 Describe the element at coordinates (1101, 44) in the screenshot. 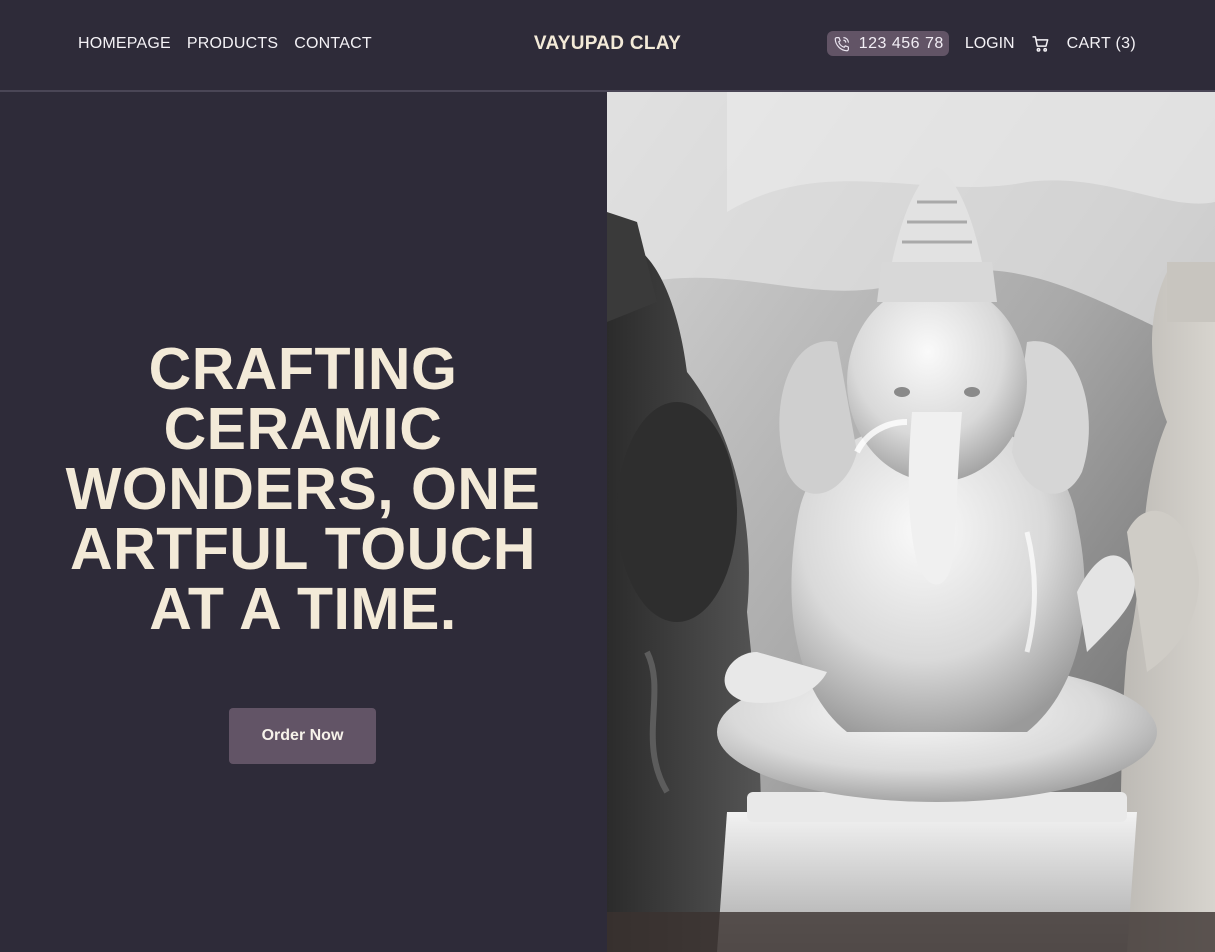

I see `cart-label: CART (3)` at that location.